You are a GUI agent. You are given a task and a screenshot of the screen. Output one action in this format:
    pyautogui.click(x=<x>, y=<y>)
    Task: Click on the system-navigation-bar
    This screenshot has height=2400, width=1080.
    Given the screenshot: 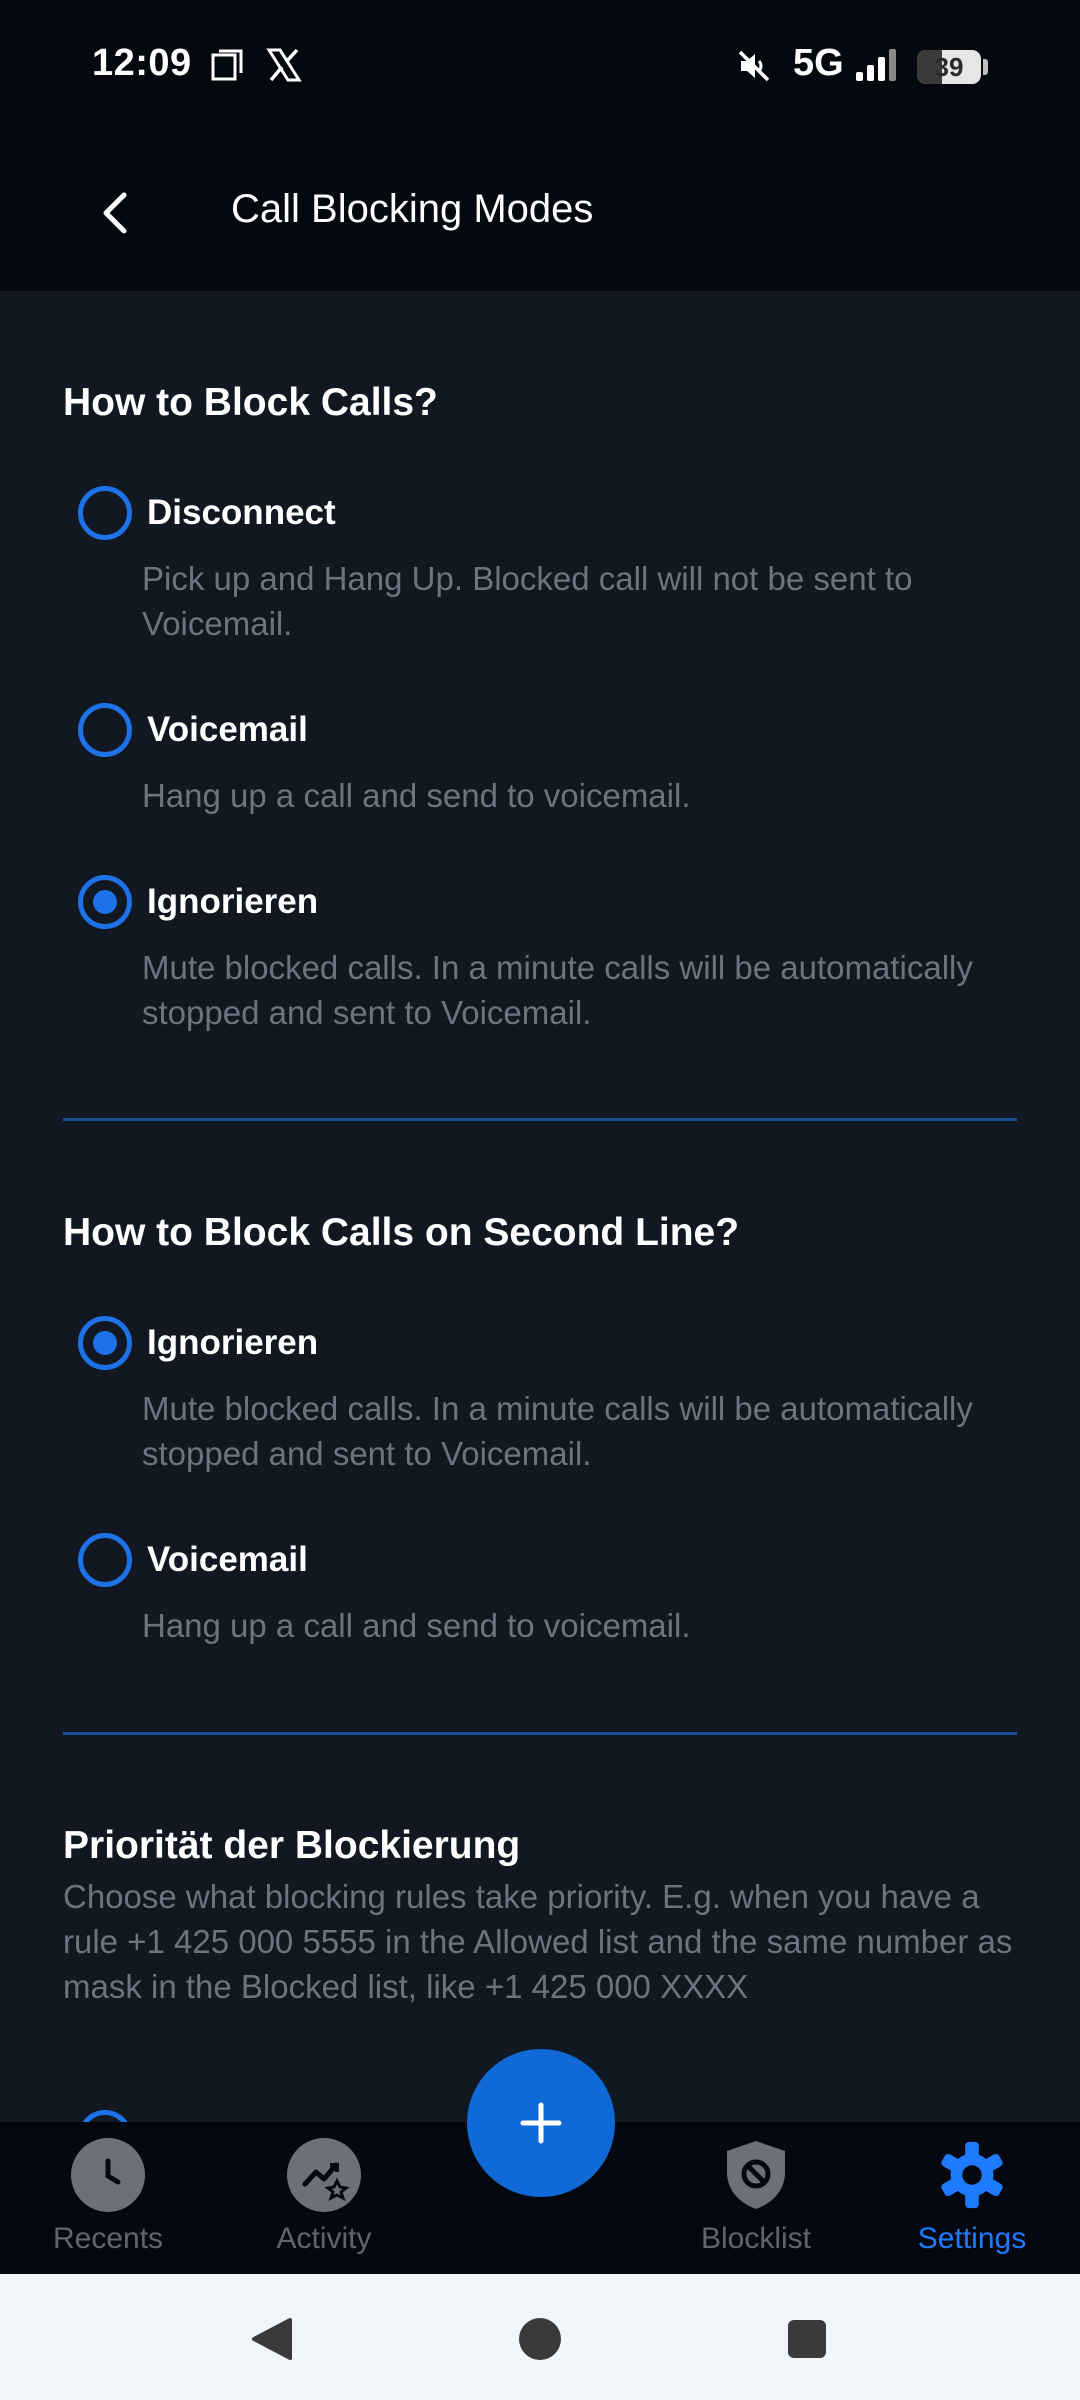 What is the action you would take?
    pyautogui.click(x=540, y=2337)
    